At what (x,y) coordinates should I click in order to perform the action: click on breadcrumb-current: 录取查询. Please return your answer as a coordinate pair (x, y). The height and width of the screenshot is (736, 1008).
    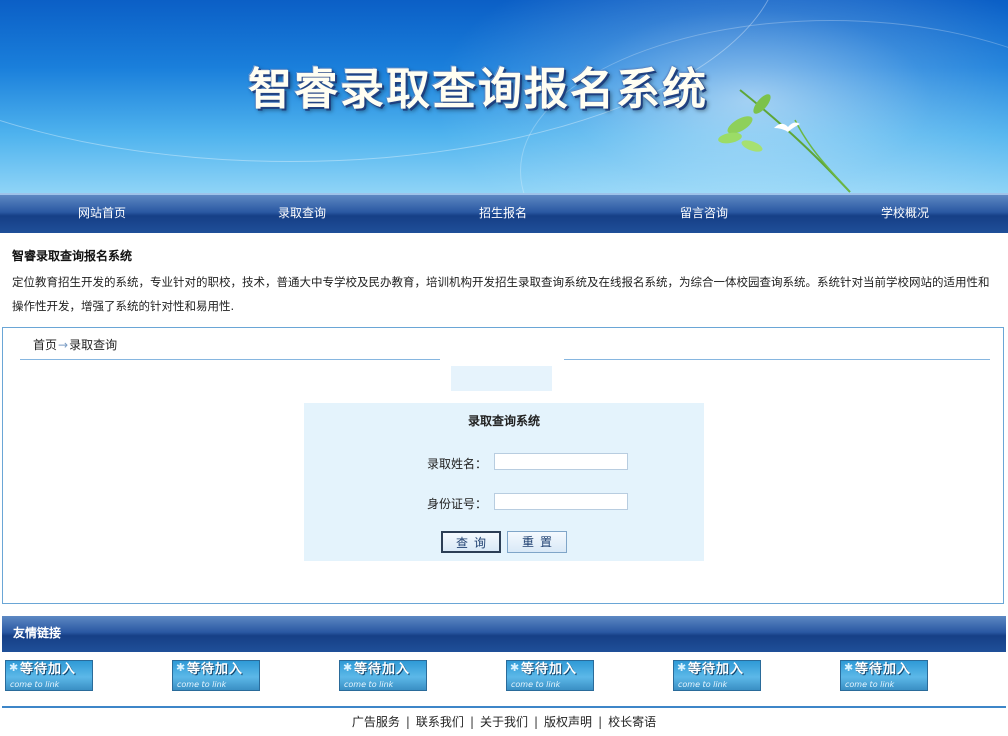
    Looking at the image, I should click on (93, 345).